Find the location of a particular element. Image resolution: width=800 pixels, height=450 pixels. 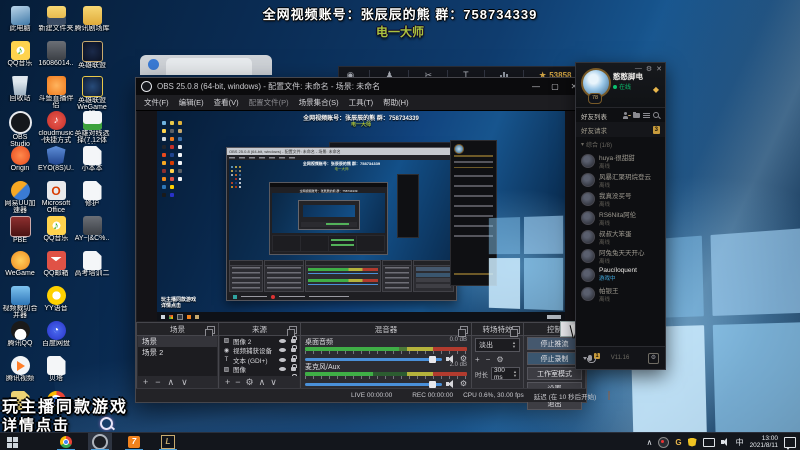

desktop-icon: 新建文件夹 is located at coordinates (56, 23).